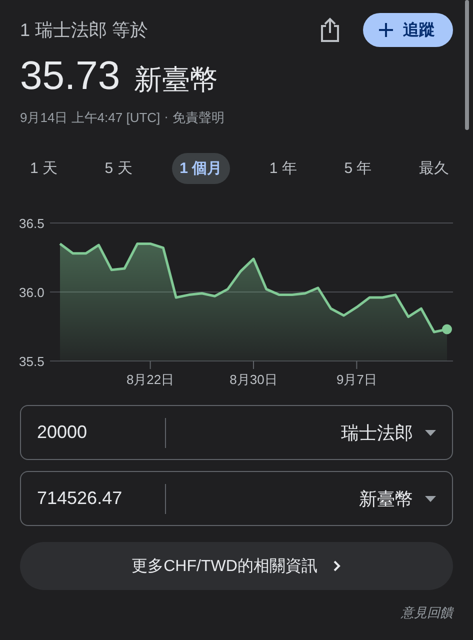  I want to click on follow-button: 追蹤, so click(408, 30).